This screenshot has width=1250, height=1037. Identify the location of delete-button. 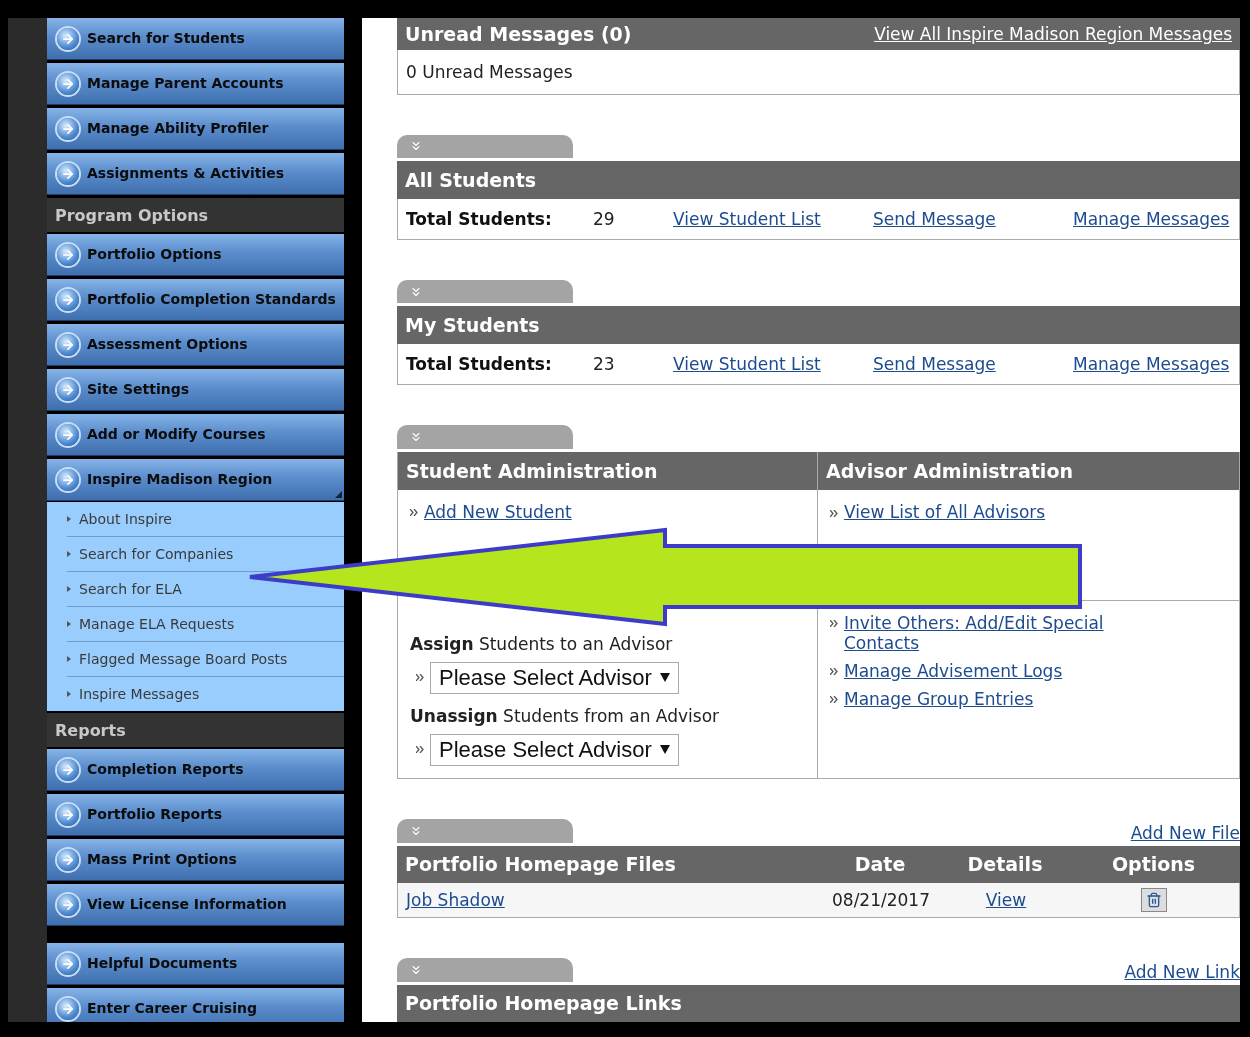
(1153, 899).